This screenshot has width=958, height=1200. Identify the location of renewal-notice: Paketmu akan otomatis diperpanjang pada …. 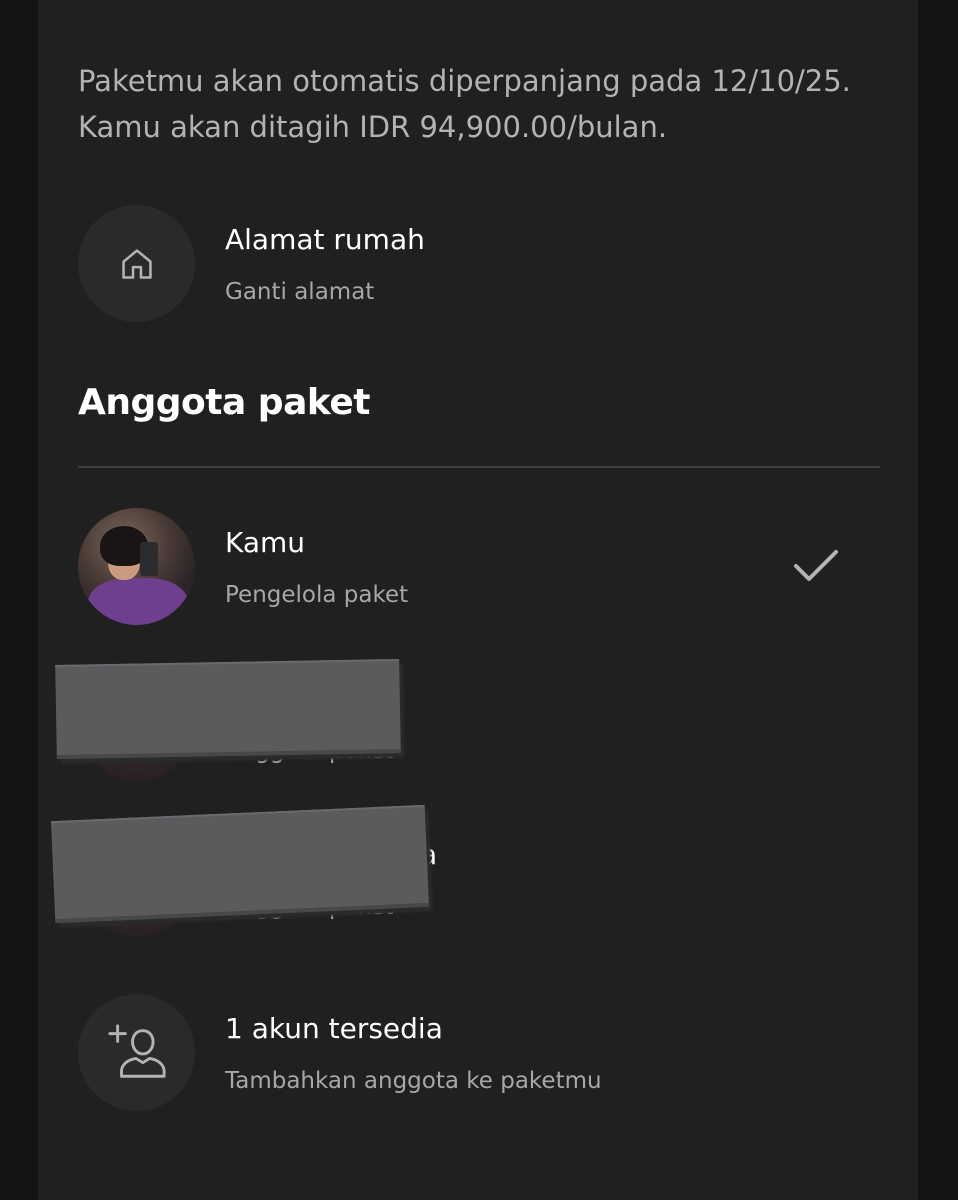
(478, 104).